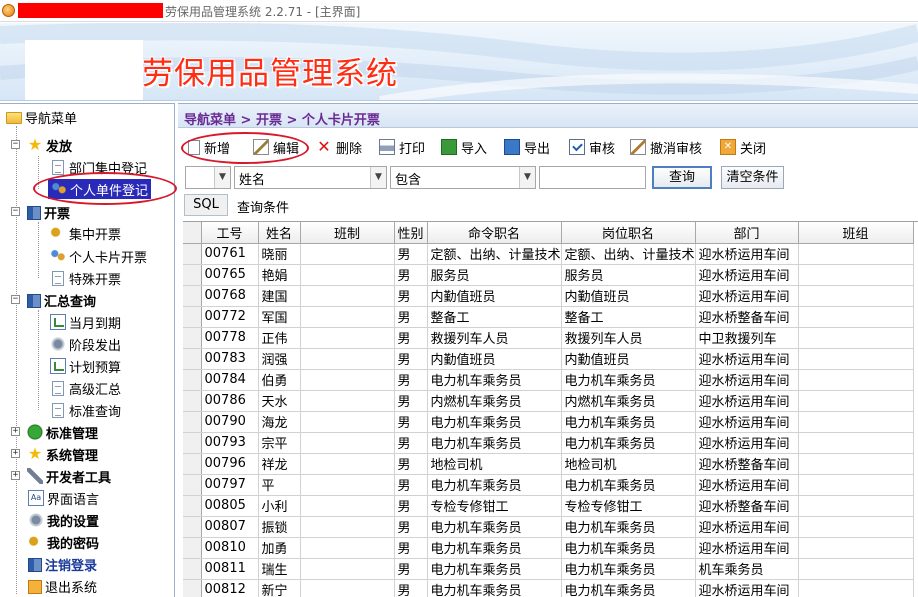  What do you see at coordinates (628, 317) in the screenshot?
I see `table-cell: 整备工` at bounding box center [628, 317].